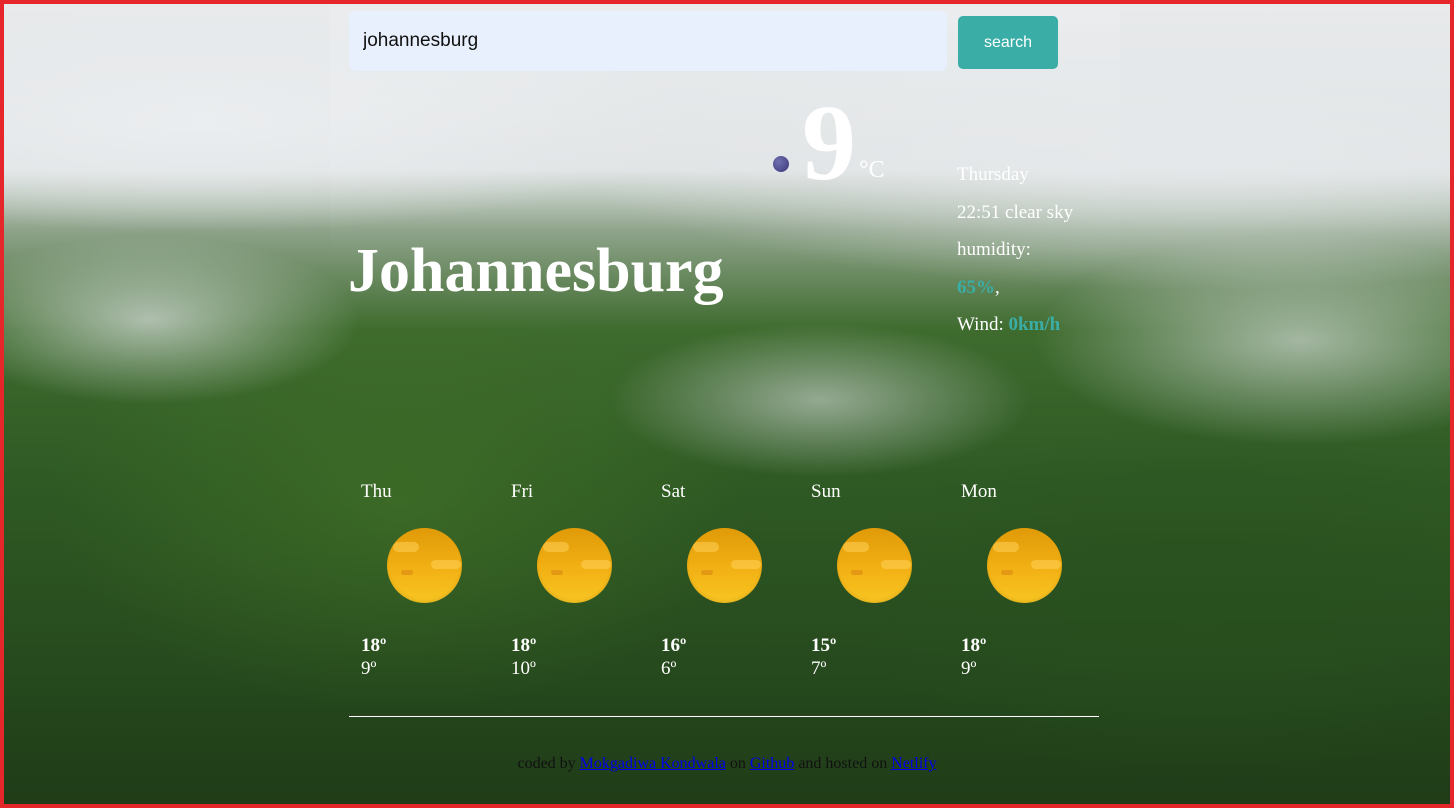  I want to click on wind-row: Wind: 0km/h, so click(1017, 325).